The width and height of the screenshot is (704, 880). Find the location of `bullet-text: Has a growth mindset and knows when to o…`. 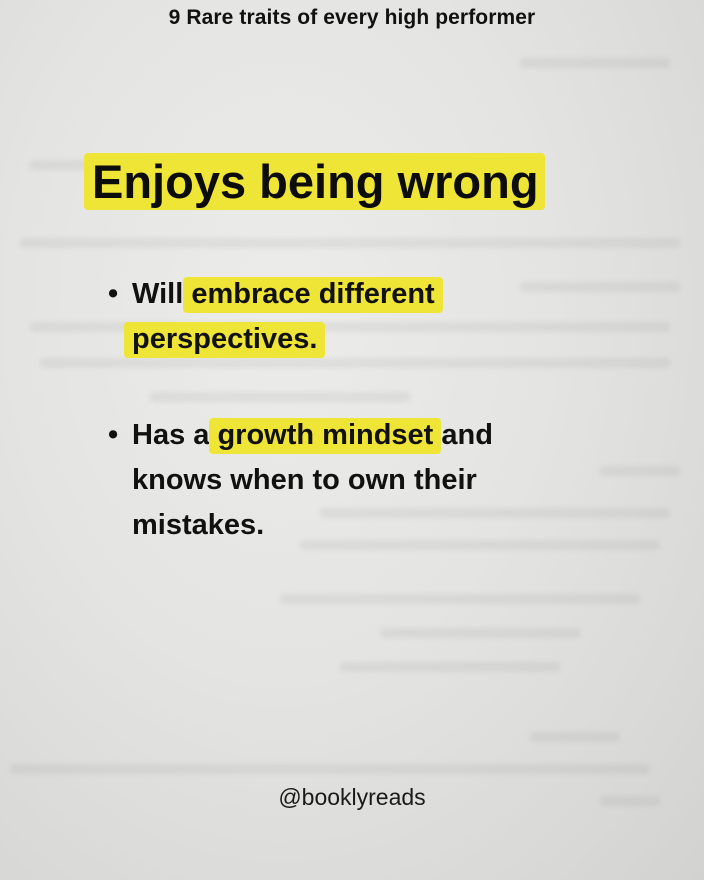

bullet-text: Has a growth mindset and knows when to o… is located at coordinates (355, 480).